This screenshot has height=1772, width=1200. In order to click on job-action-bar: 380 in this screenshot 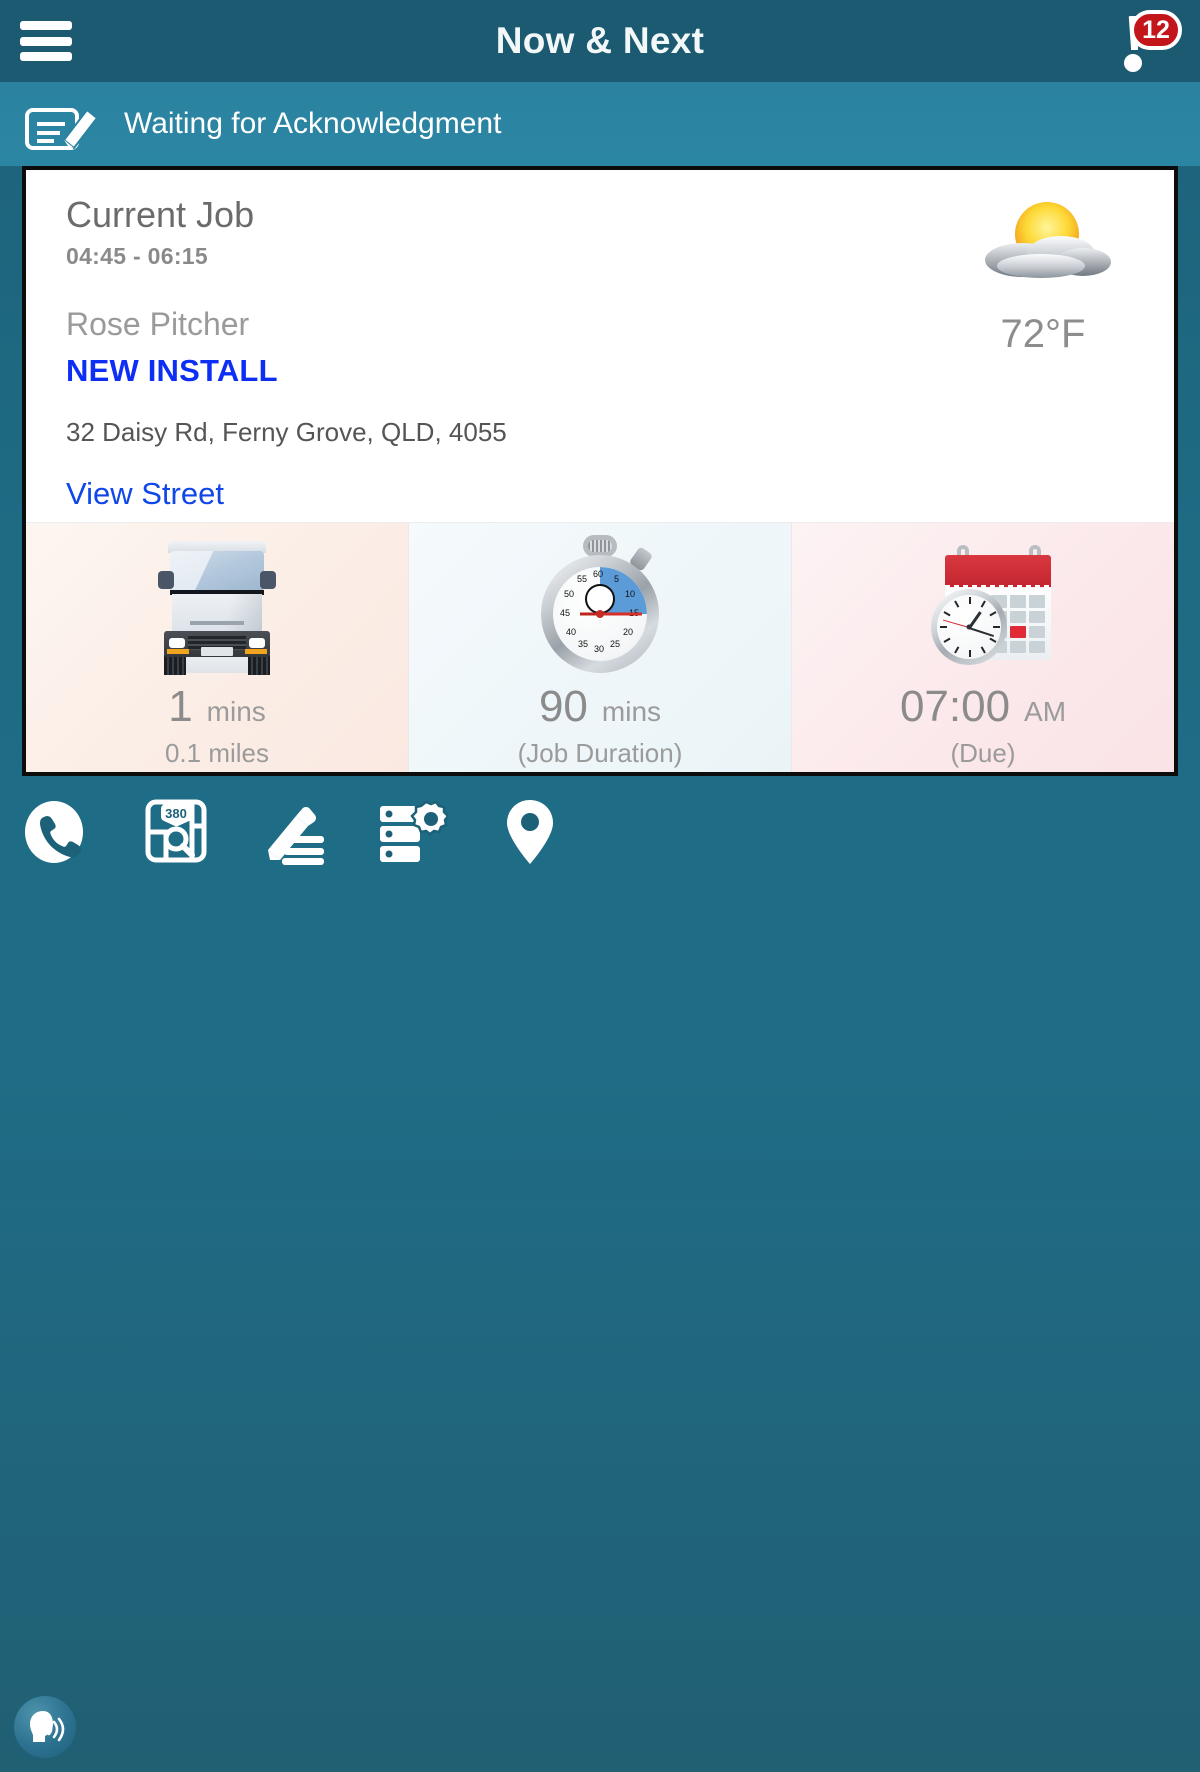, I will do `click(600, 822)`.